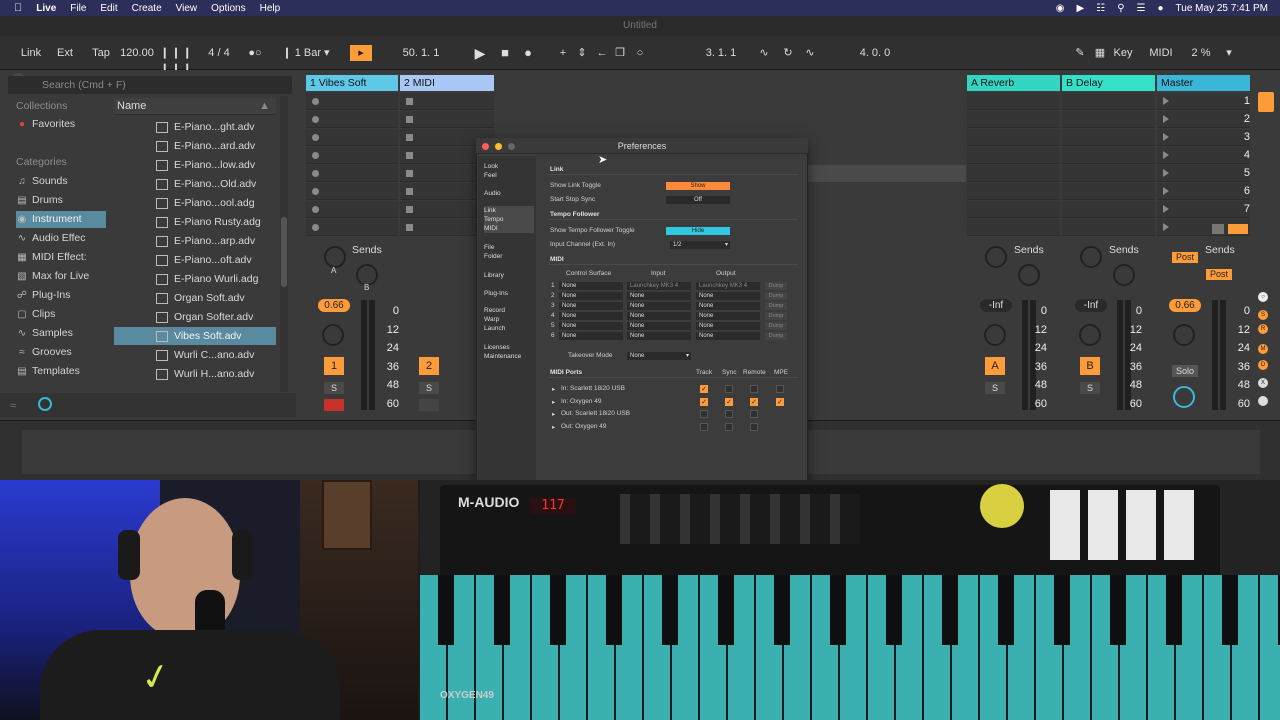 The width and height of the screenshot is (1280, 720). What do you see at coordinates (45, 404) in the screenshot?
I see `preview-icon` at bounding box center [45, 404].